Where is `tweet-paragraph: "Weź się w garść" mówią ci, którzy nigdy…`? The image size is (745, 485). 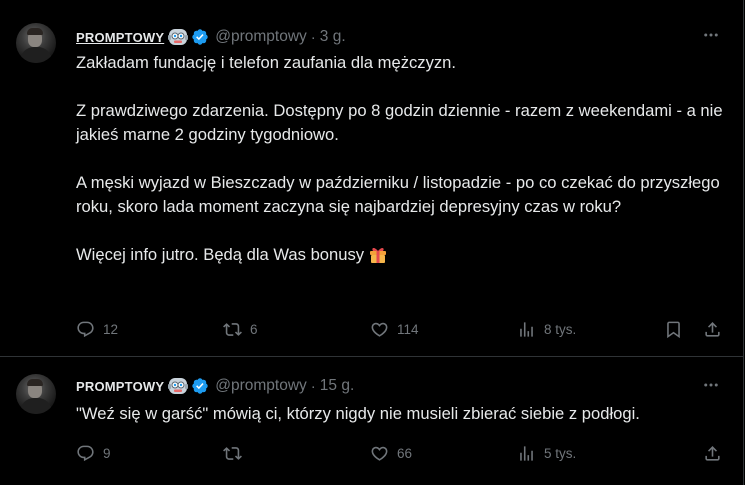
tweet-paragraph: "Weź się w garść" mówią ci, którzy nigdy… is located at coordinates (358, 413).